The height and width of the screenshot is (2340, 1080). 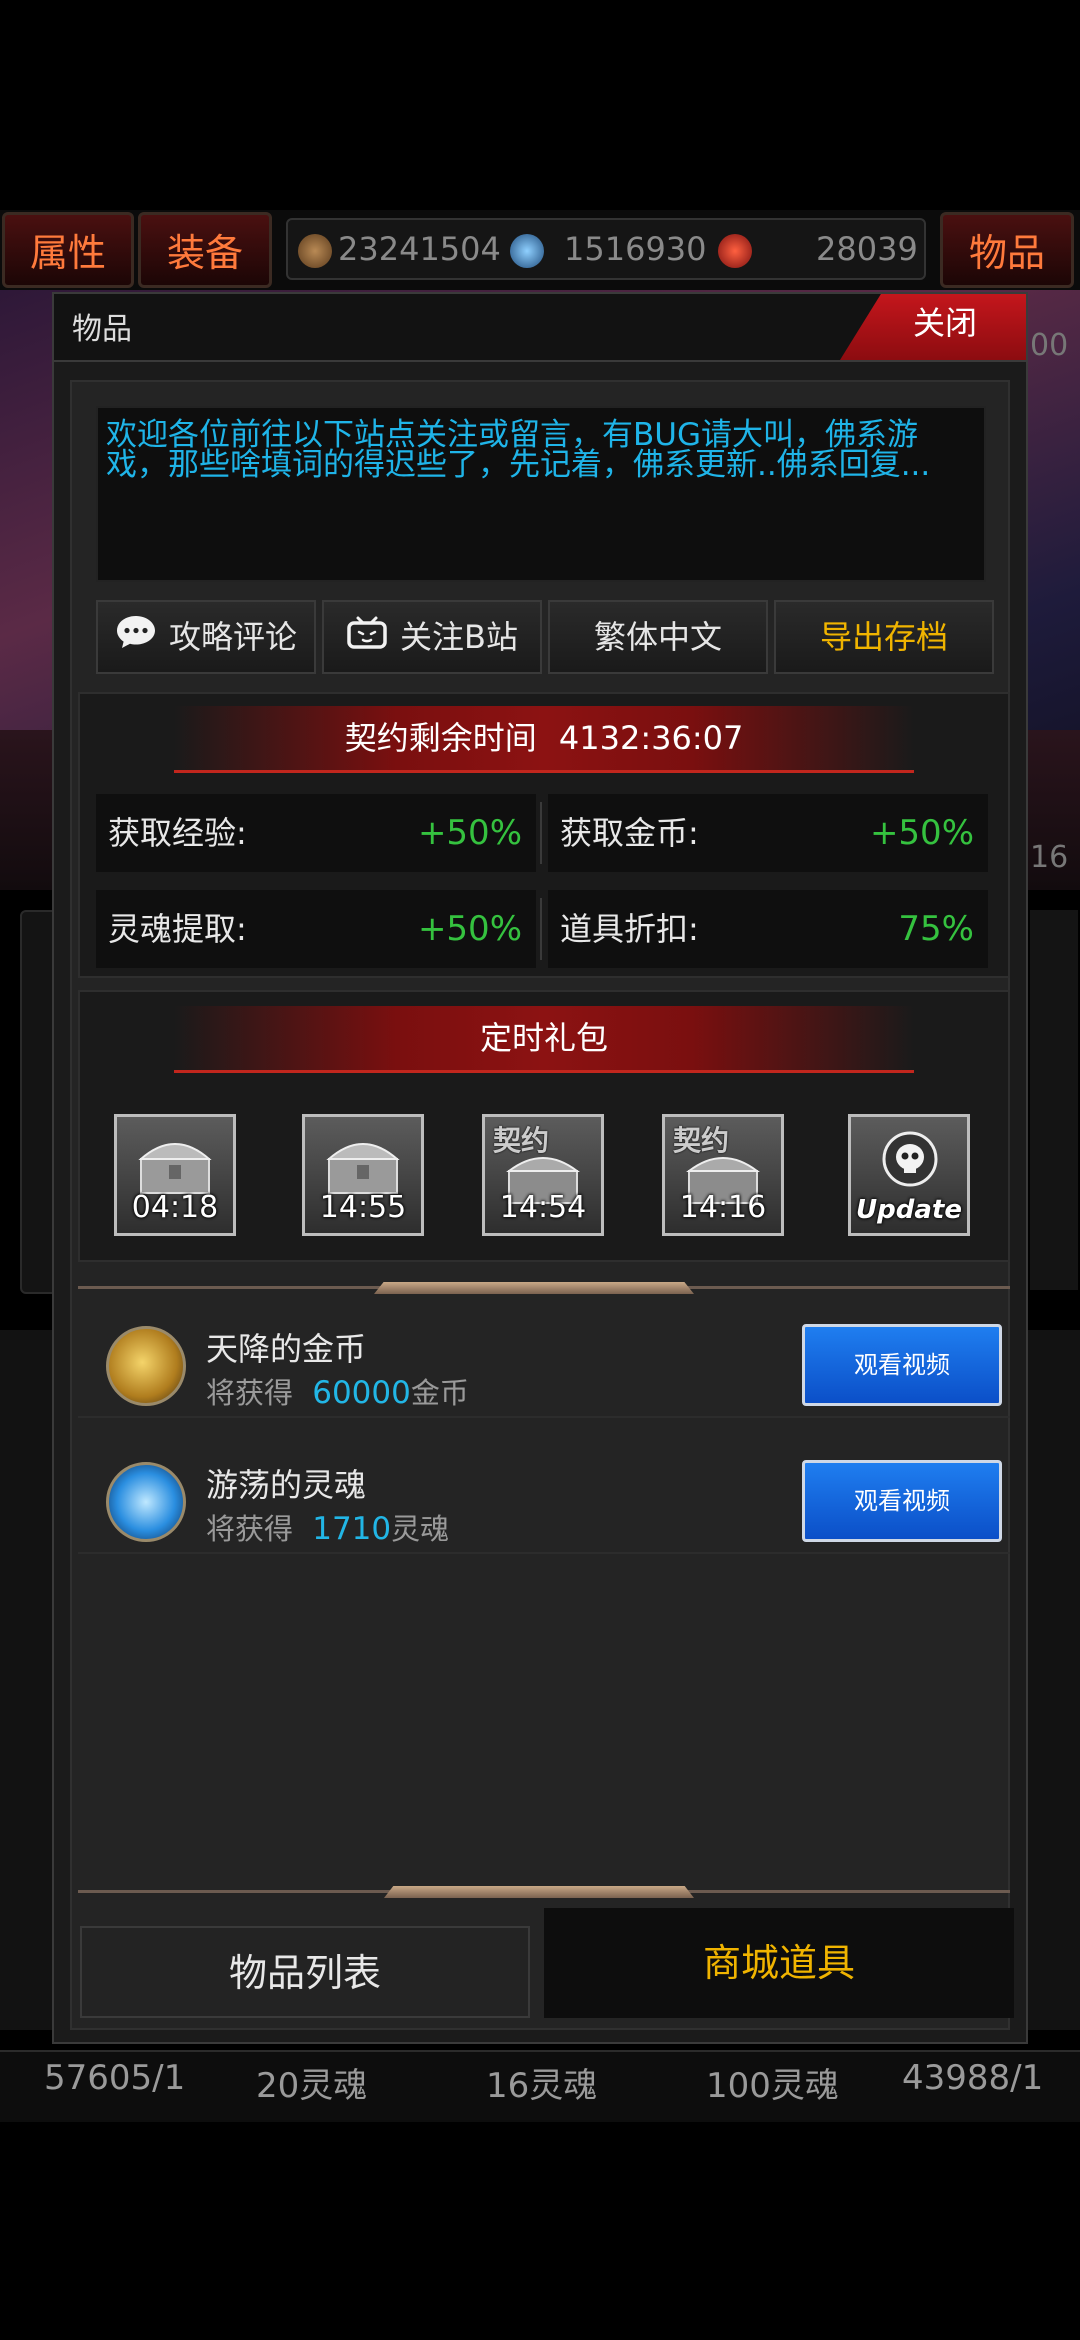 What do you see at coordinates (629, 833) in the screenshot?
I see `stat-gold-label: 获取金币:` at bounding box center [629, 833].